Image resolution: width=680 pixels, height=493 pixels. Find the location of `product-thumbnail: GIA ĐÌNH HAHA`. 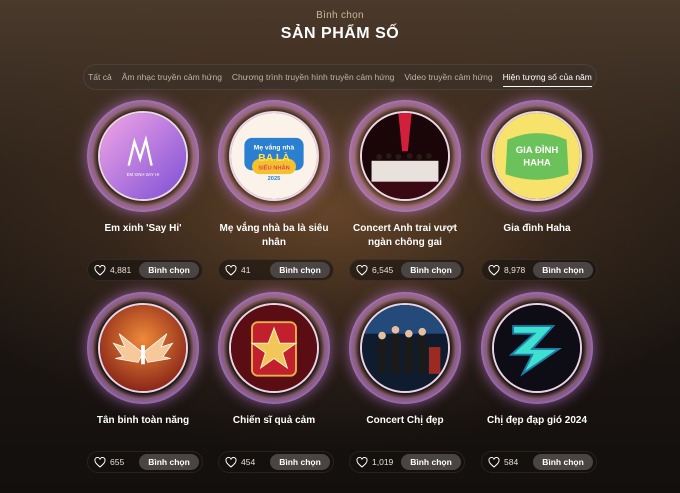

product-thumbnail: GIA ĐÌNH HAHA is located at coordinates (537, 156).